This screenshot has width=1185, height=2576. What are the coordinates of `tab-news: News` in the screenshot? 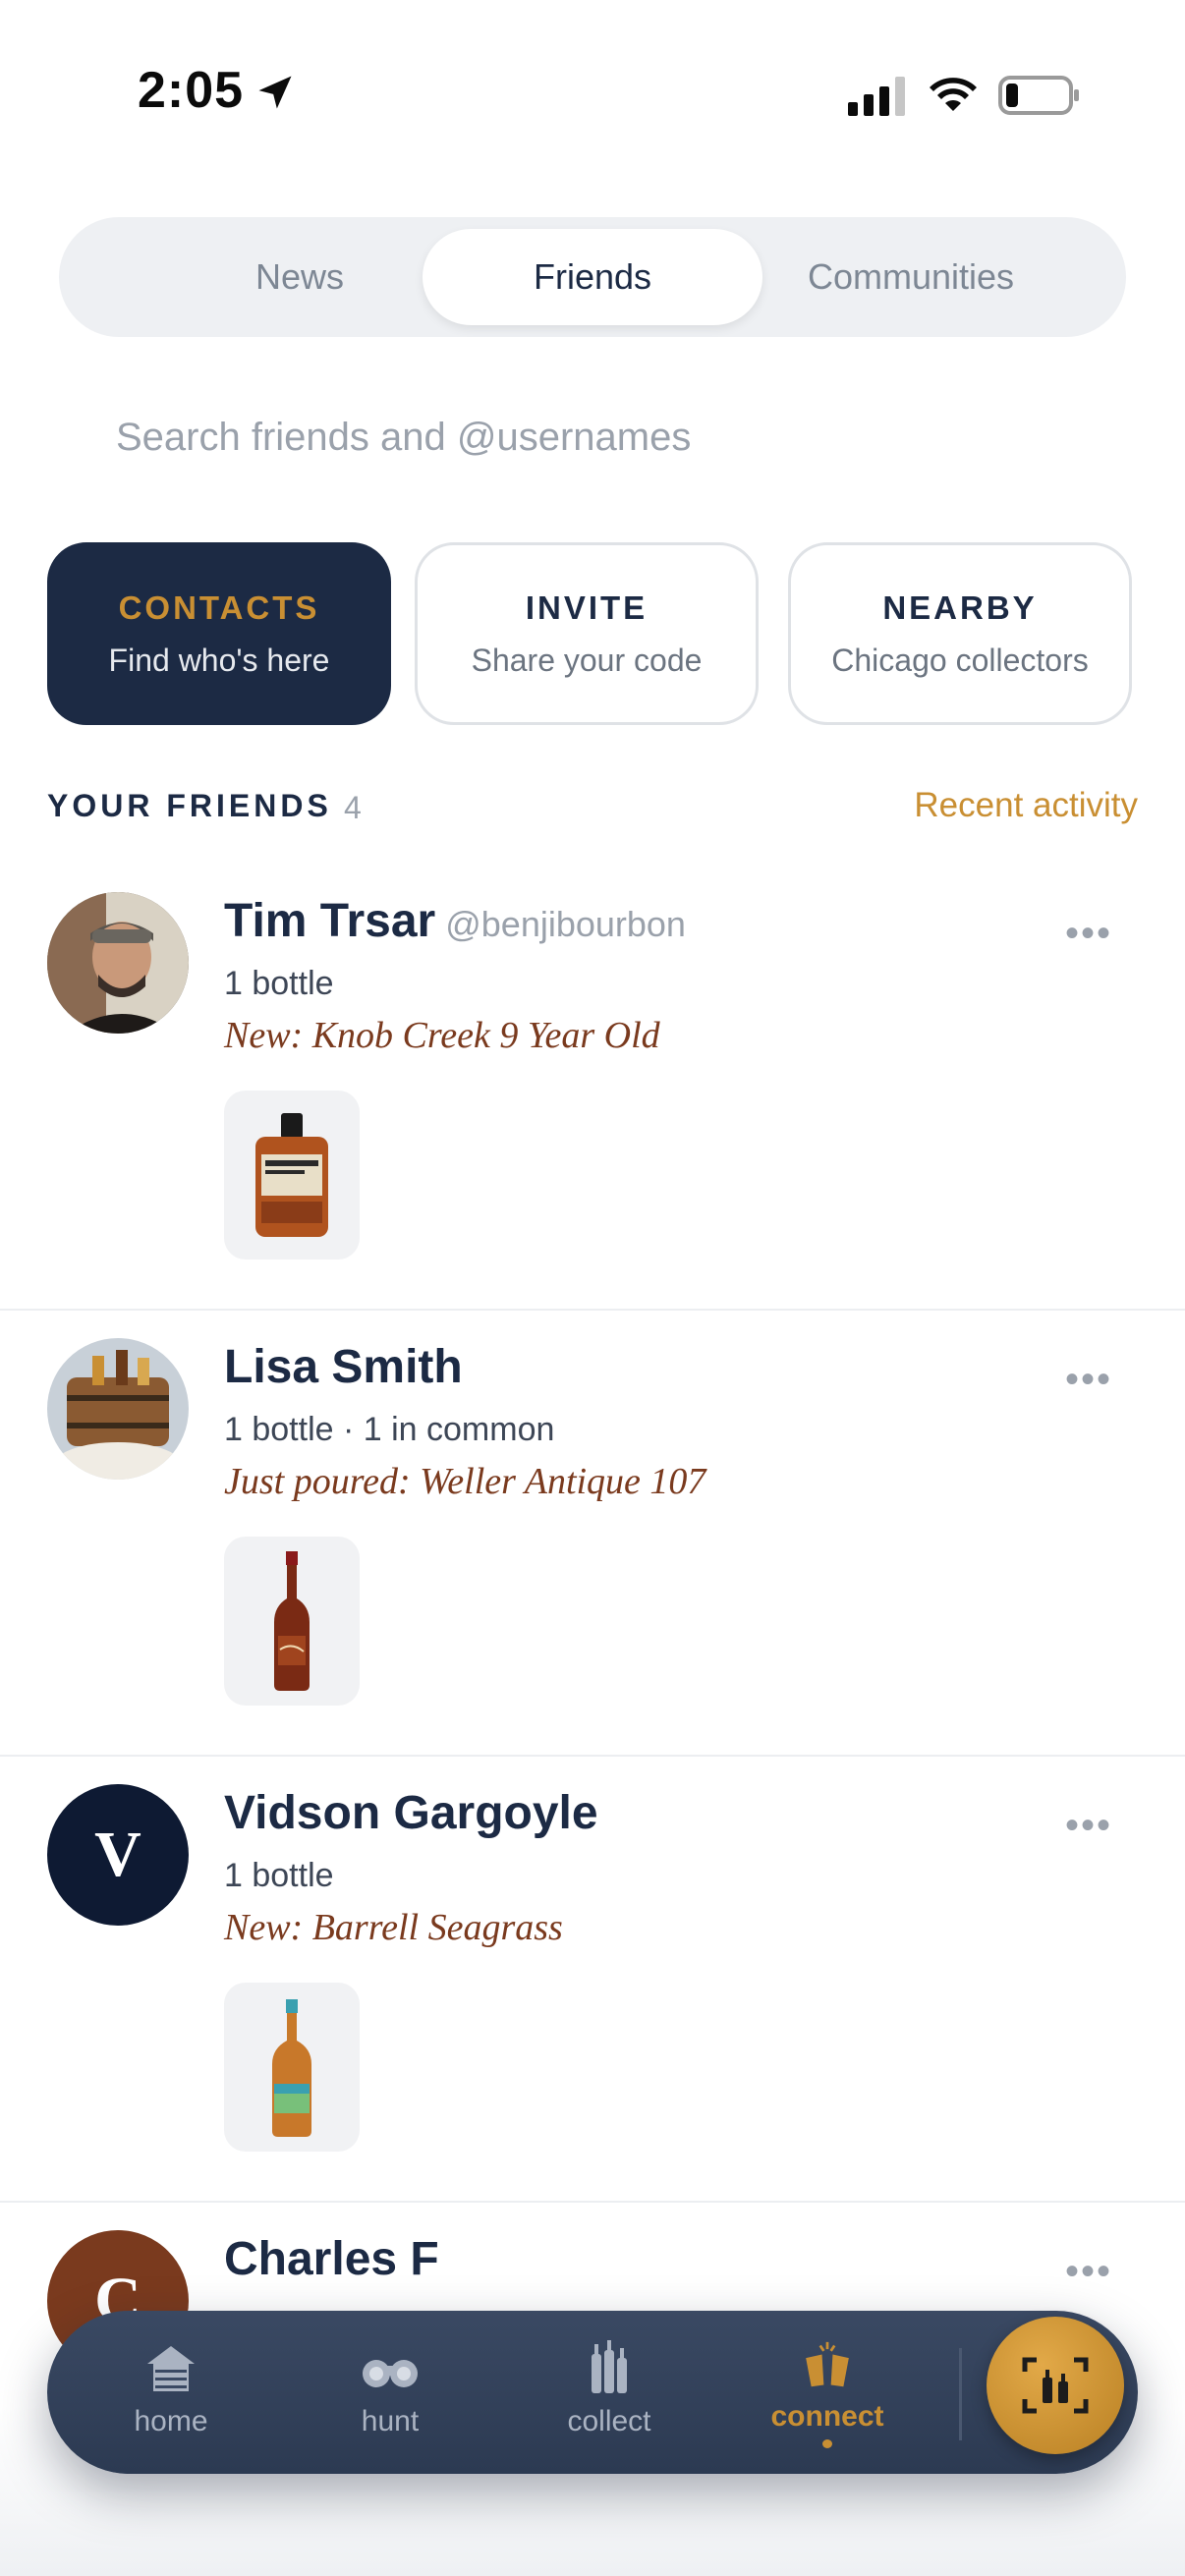 It's located at (300, 277).